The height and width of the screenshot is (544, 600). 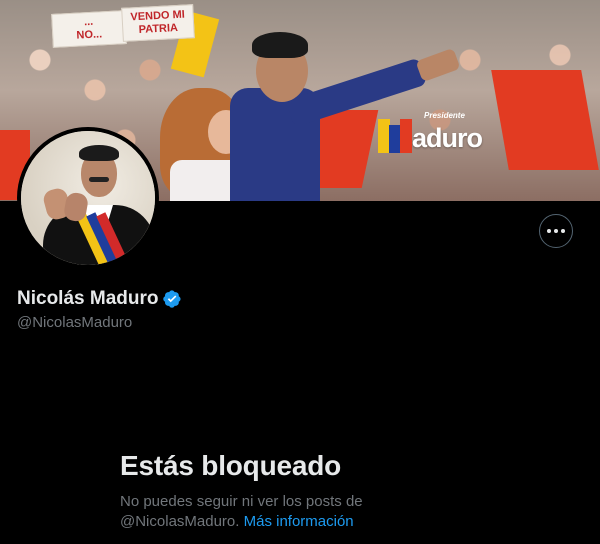 I want to click on blocked-message-line1: No puedes seguir ni ver los posts de, so click(x=241, y=501).